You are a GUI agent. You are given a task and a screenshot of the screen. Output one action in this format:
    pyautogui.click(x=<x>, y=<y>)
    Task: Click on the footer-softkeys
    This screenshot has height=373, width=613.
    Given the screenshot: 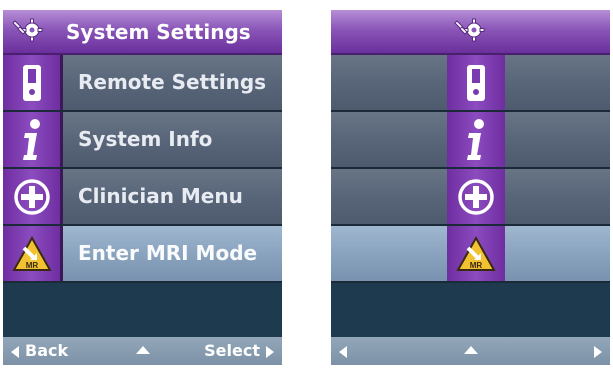 What is the action you would take?
    pyautogui.click(x=470, y=351)
    